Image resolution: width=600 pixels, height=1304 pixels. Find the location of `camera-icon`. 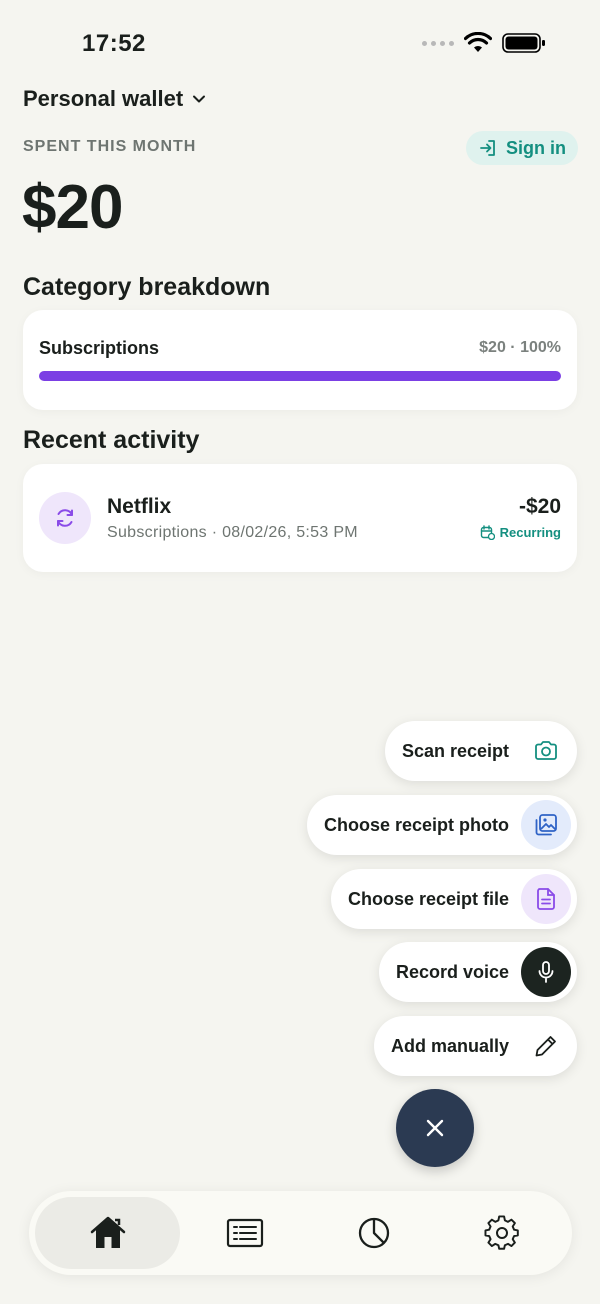

camera-icon is located at coordinates (546, 751).